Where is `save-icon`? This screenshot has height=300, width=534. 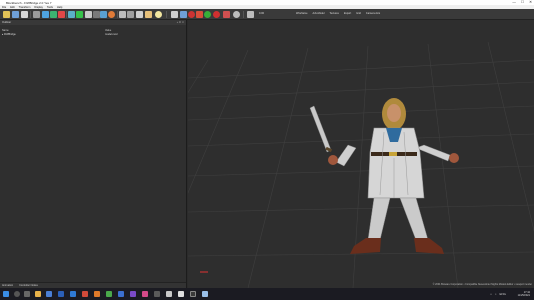
save-icon is located at coordinates (15, 14).